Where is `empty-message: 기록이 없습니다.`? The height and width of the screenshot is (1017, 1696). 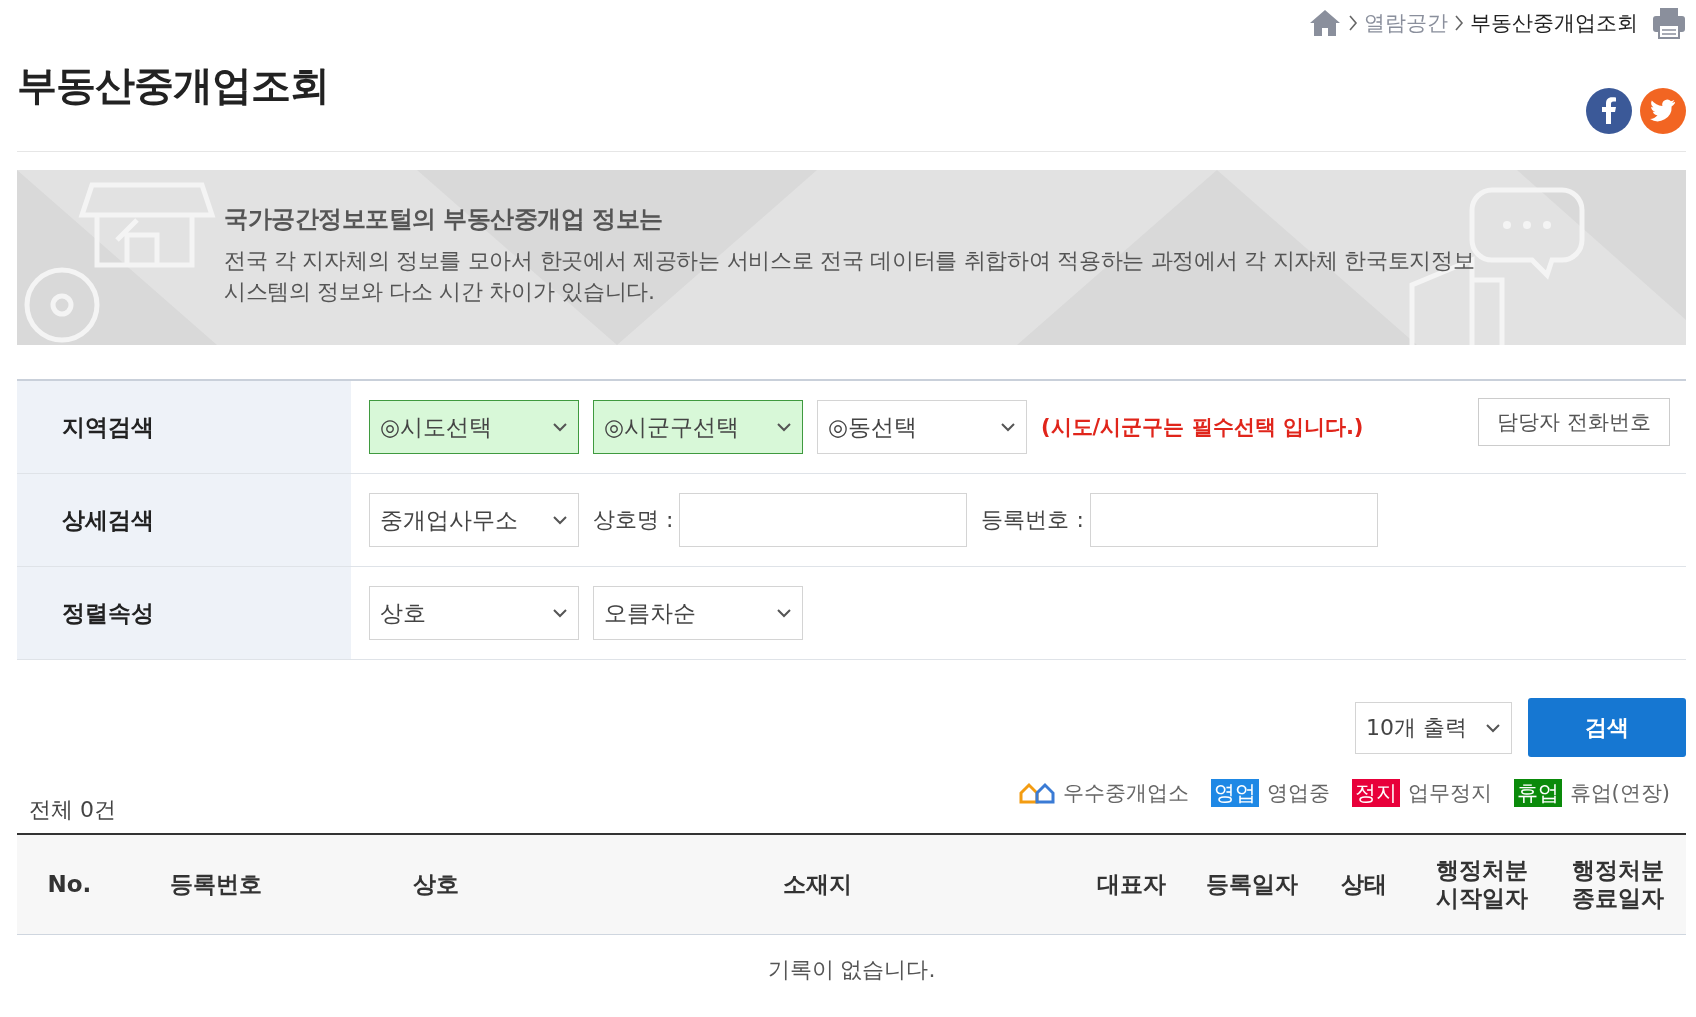
empty-message: 기록이 없습니다. is located at coordinates (851, 970).